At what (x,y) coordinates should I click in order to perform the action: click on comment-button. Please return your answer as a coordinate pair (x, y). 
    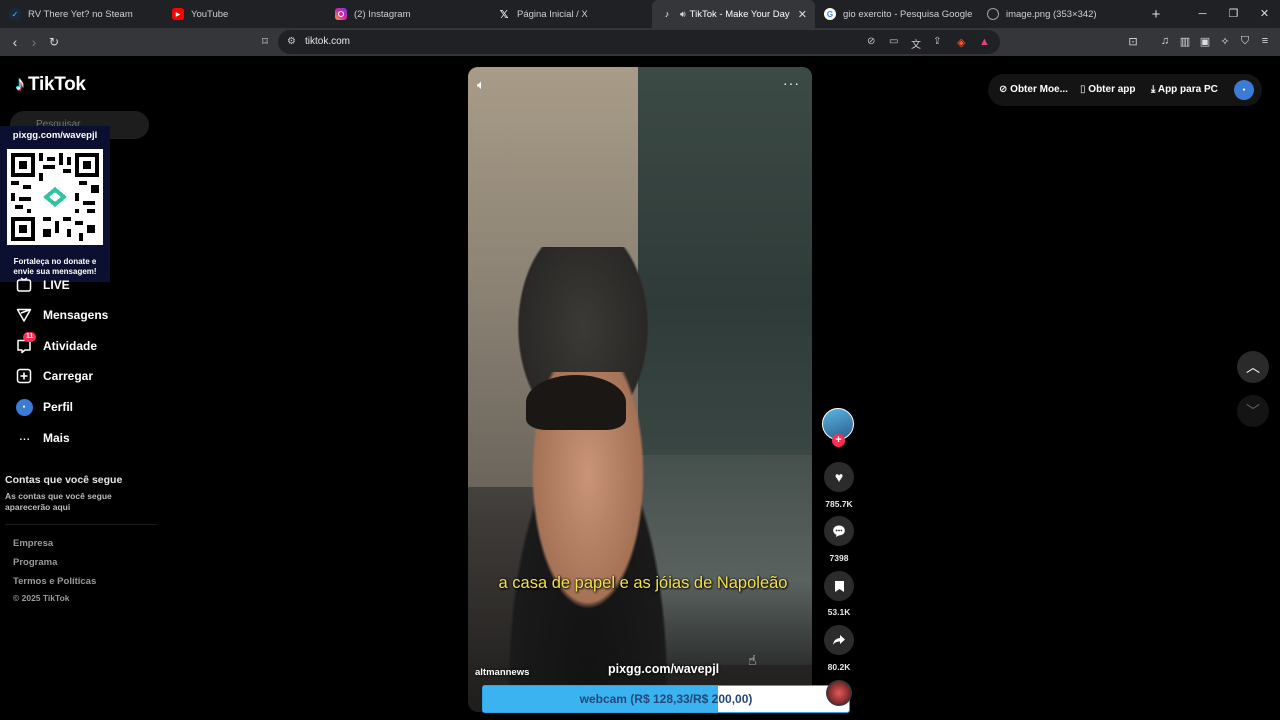
    Looking at the image, I should click on (839, 531).